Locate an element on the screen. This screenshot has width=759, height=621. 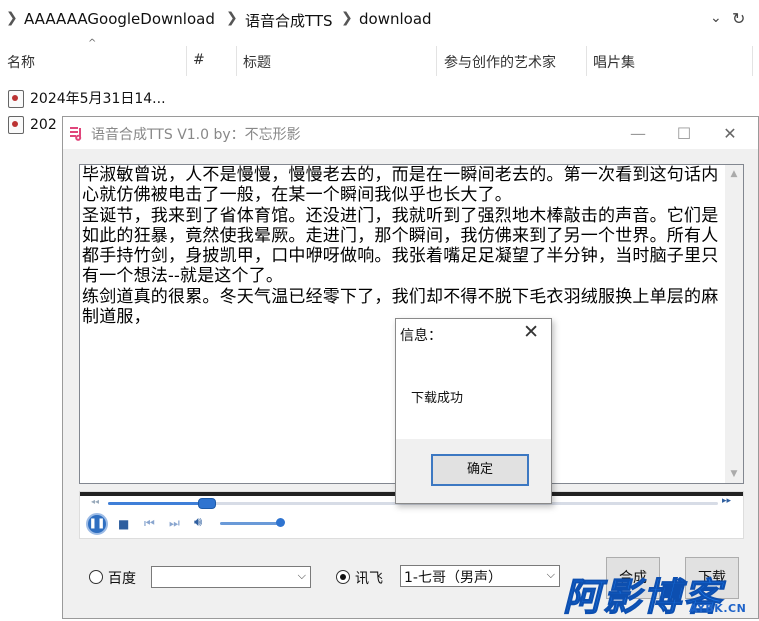
chevron-down-icon: ⌄ is located at coordinates (716, 18).